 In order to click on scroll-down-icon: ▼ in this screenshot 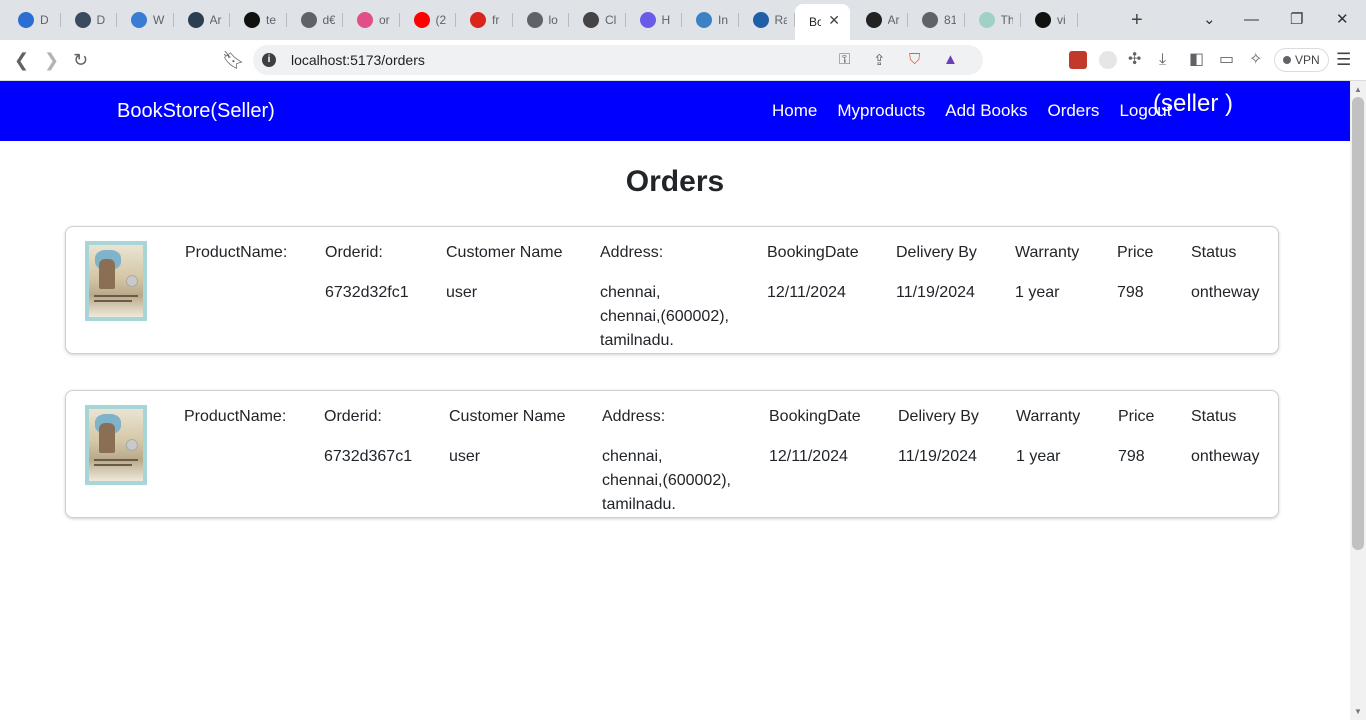, I will do `click(1358, 711)`.